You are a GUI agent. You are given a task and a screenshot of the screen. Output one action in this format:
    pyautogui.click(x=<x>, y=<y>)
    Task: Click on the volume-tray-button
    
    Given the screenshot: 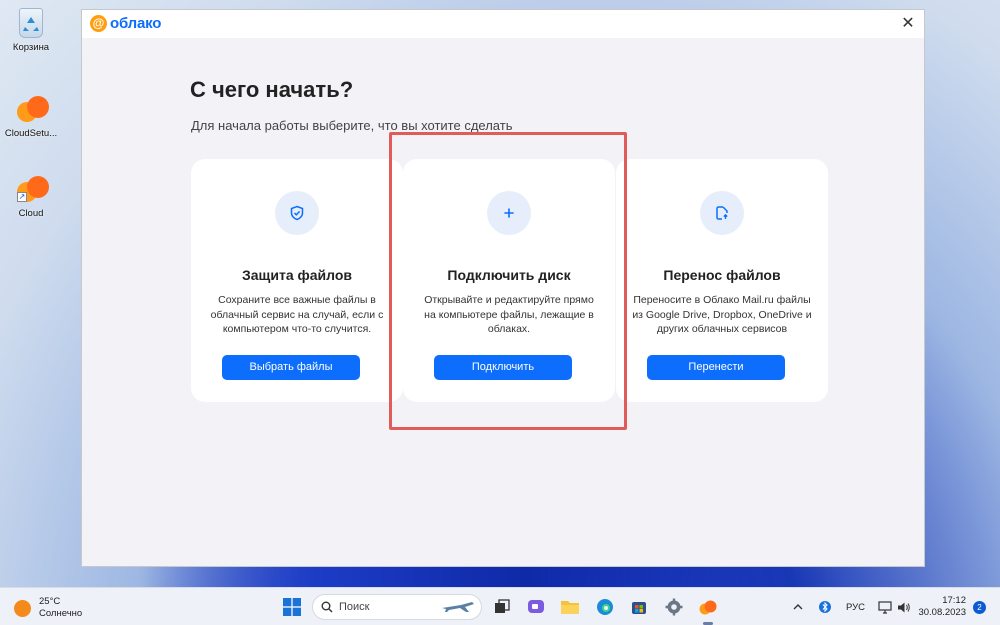 What is the action you would take?
    pyautogui.click(x=904, y=607)
    